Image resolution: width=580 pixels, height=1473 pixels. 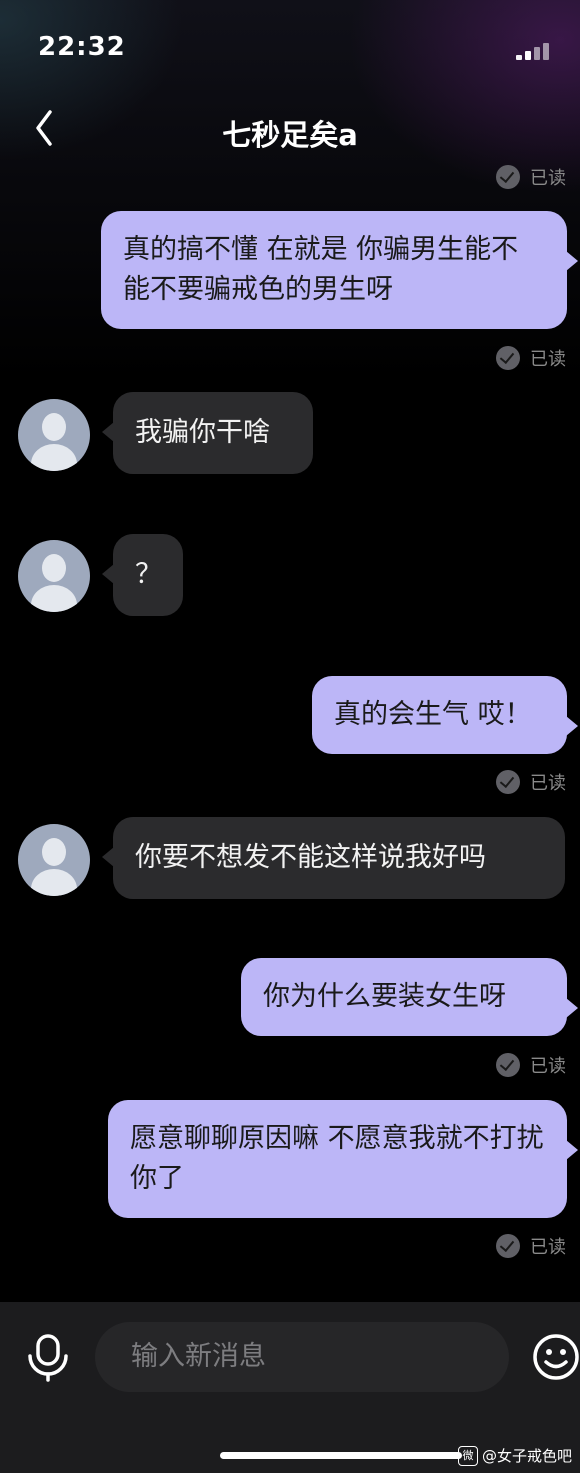 I want to click on emoji-icon, so click(x=556, y=1357).